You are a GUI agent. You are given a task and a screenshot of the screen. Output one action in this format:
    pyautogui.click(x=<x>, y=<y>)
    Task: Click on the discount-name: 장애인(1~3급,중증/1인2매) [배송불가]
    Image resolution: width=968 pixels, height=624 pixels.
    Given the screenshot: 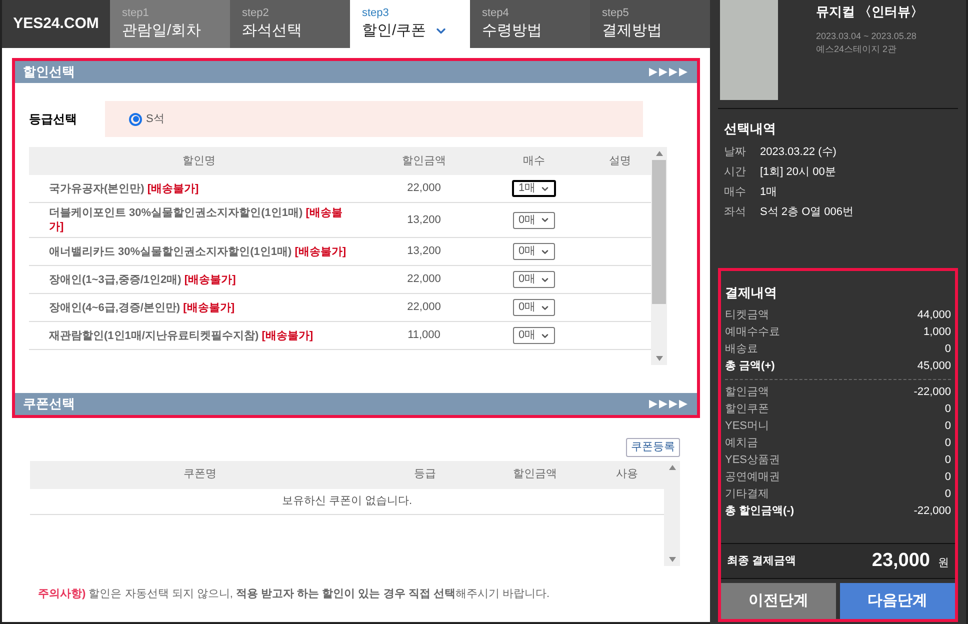 What is the action you would take?
    pyautogui.click(x=142, y=279)
    